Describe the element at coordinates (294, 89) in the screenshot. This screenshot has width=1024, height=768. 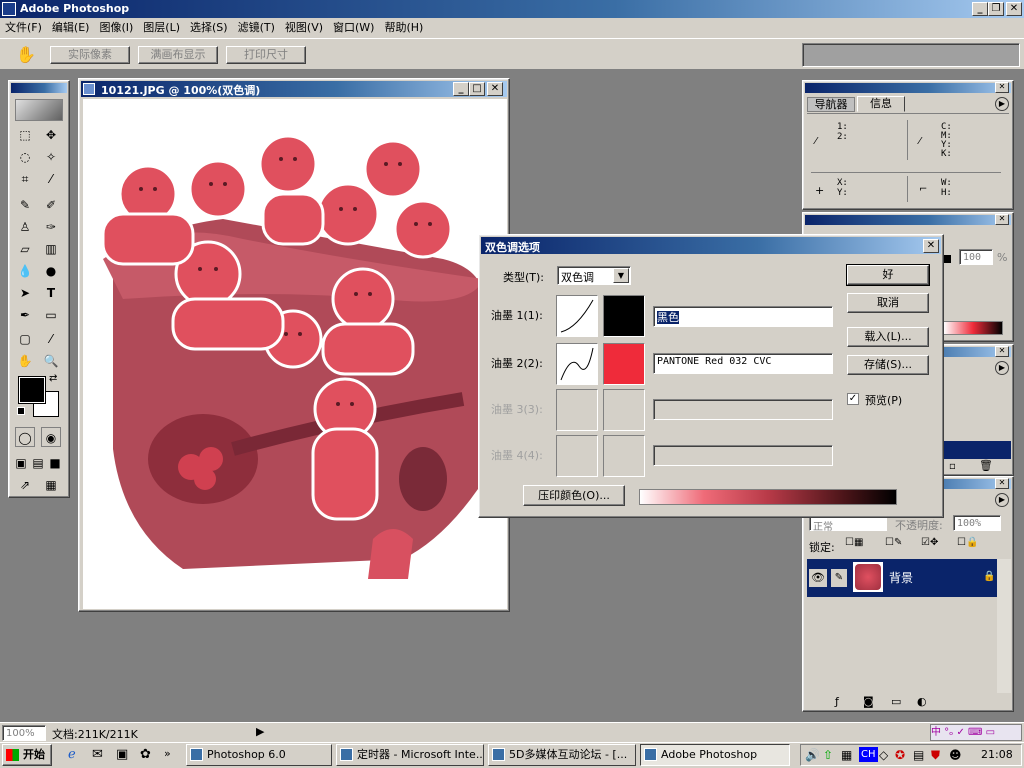
I see `document-title-bar: 10121.JPG @ 100%(双色调)` at that location.